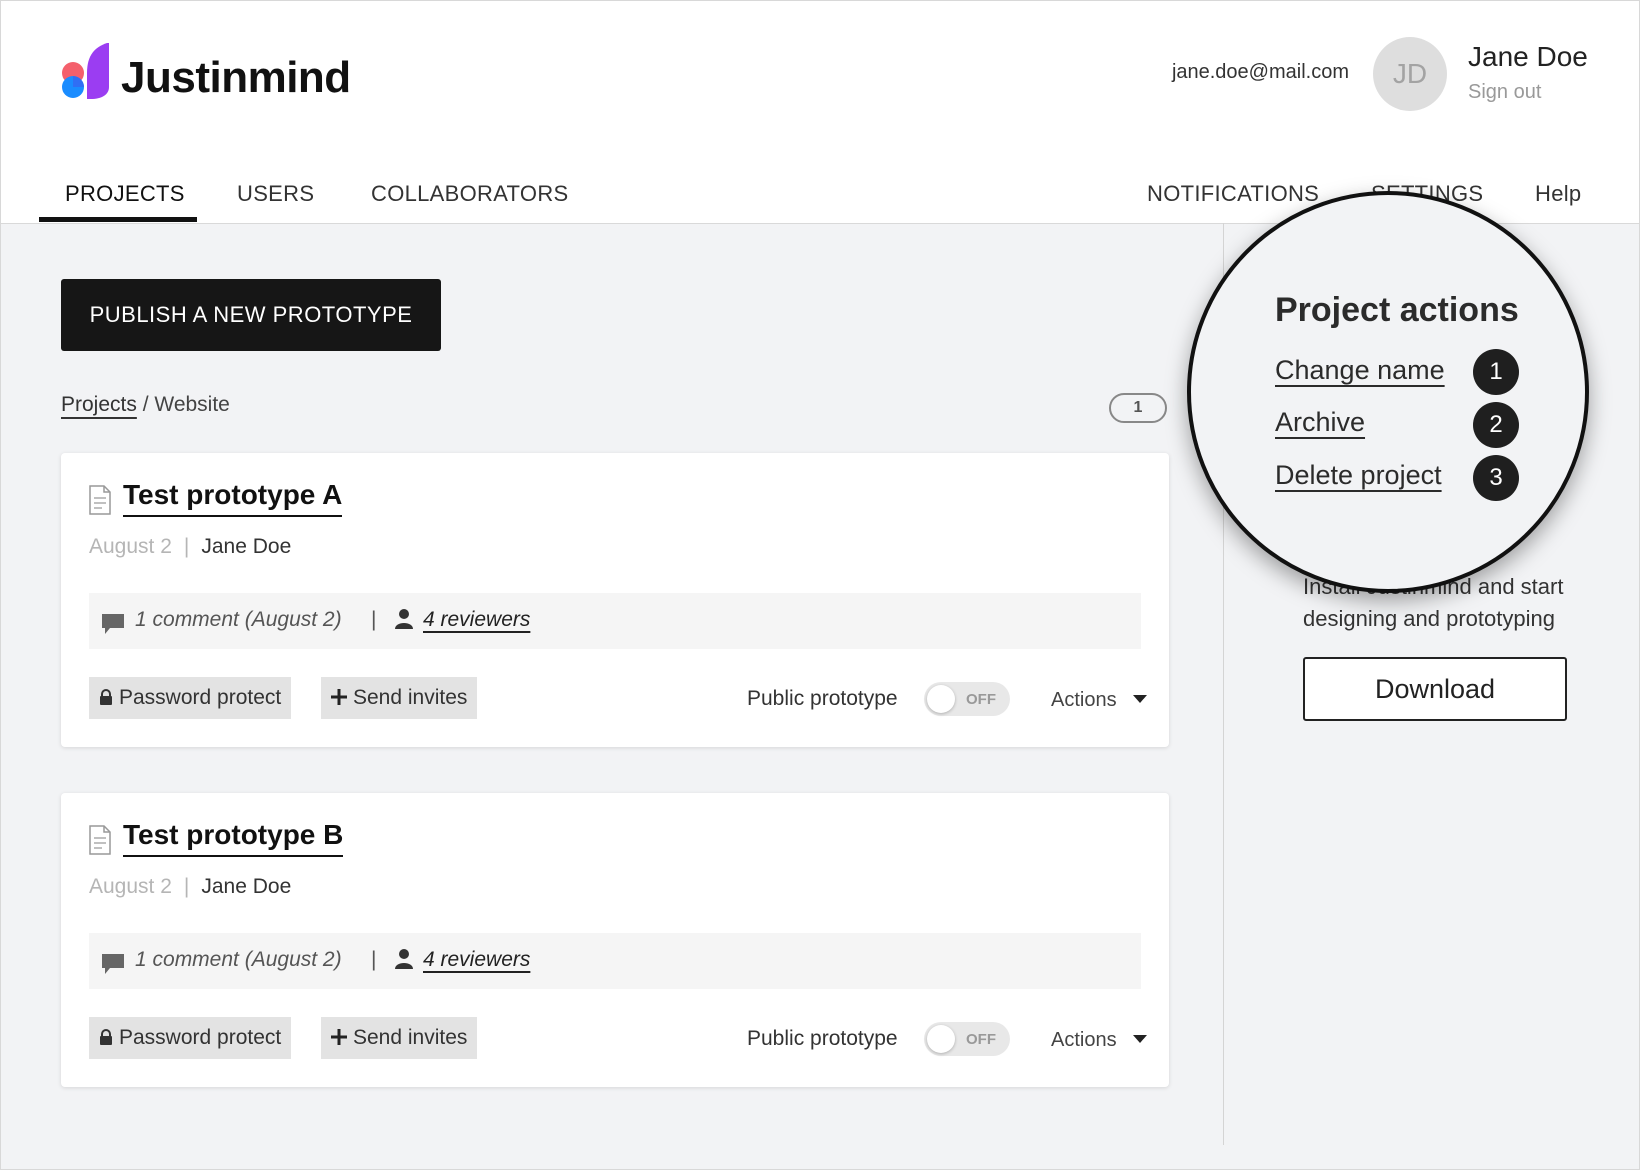  Describe the element at coordinates (1138, 408) in the screenshot. I see `project-count-badge: 1` at that location.